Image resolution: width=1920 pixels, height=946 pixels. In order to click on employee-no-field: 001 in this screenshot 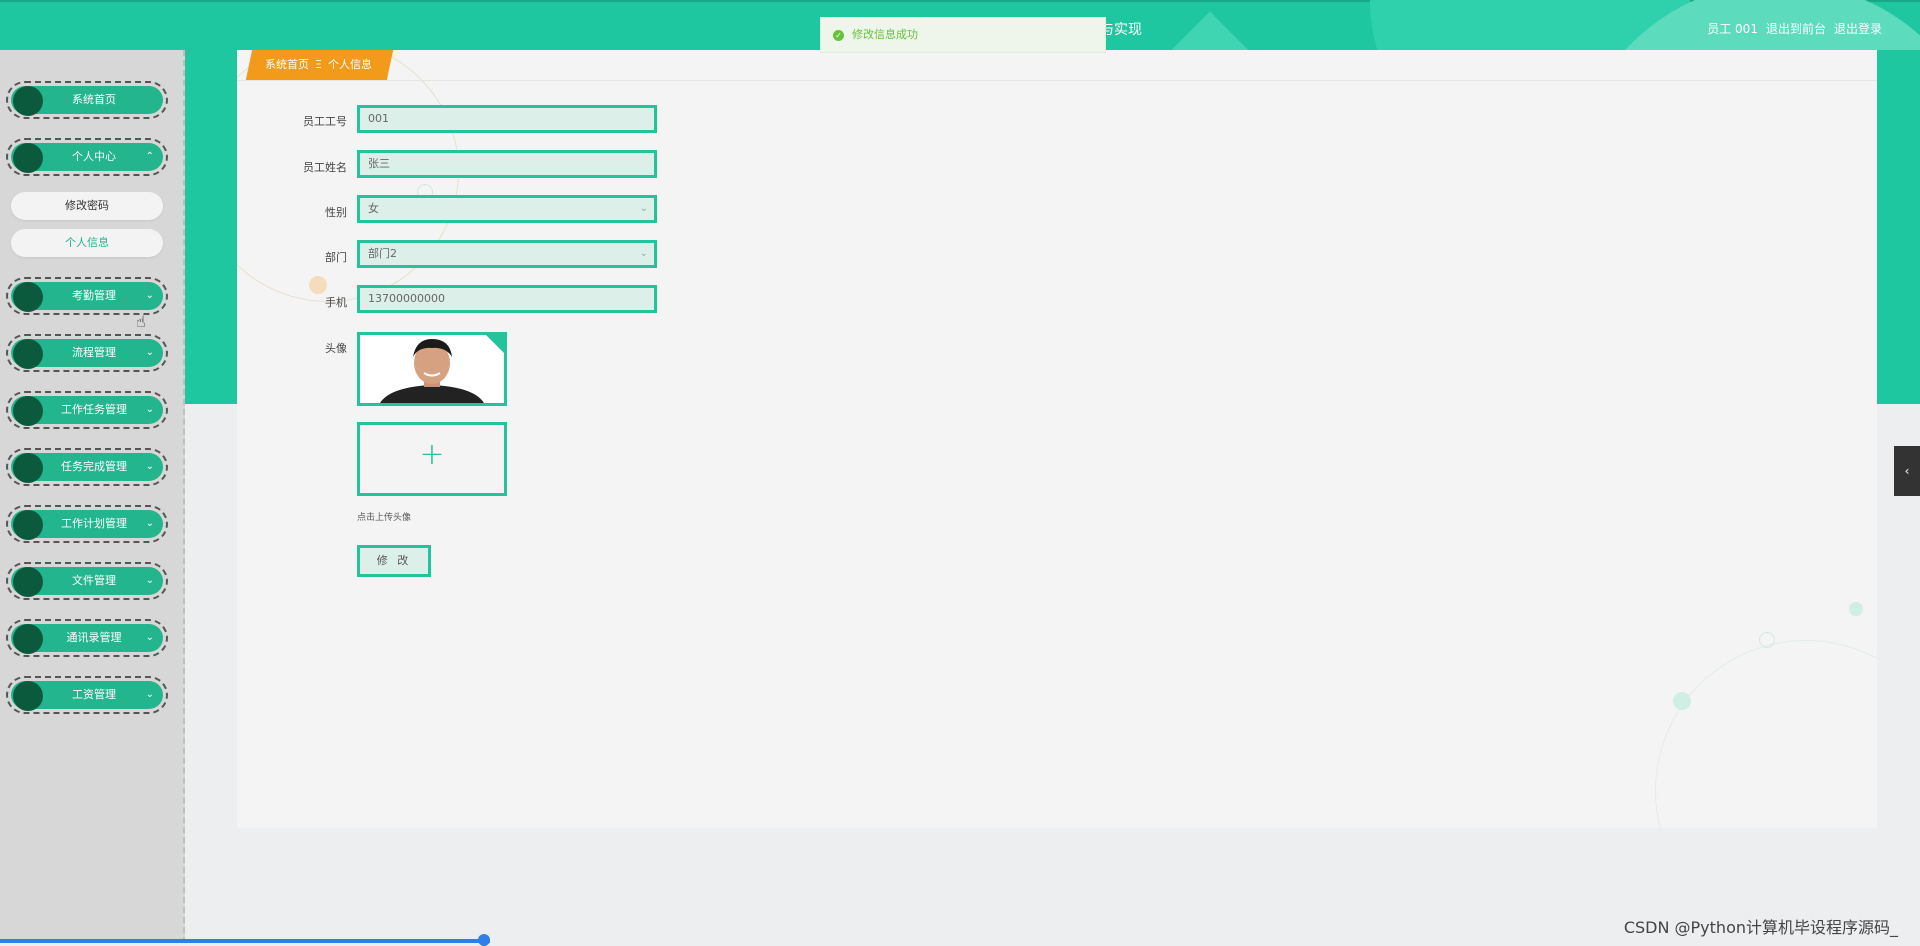, I will do `click(507, 119)`.